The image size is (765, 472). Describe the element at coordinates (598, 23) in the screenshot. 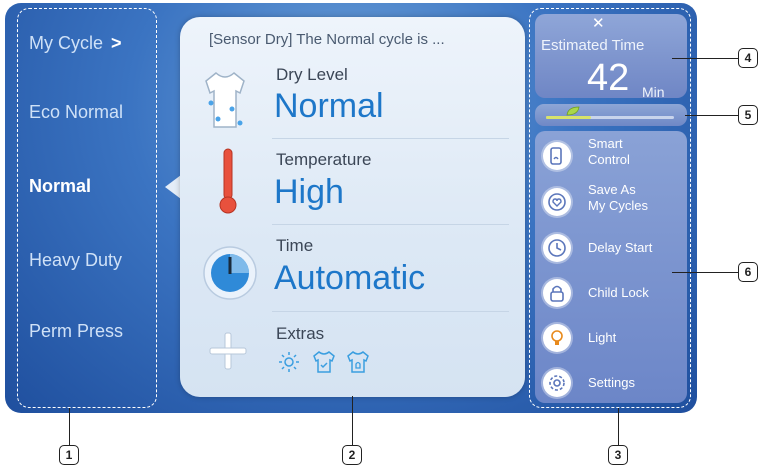

I see `close-icon: ✕` at that location.